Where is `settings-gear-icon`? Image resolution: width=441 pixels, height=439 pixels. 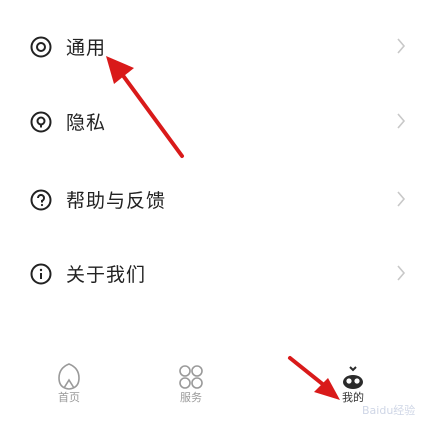 settings-gear-icon is located at coordinates (41, 47).